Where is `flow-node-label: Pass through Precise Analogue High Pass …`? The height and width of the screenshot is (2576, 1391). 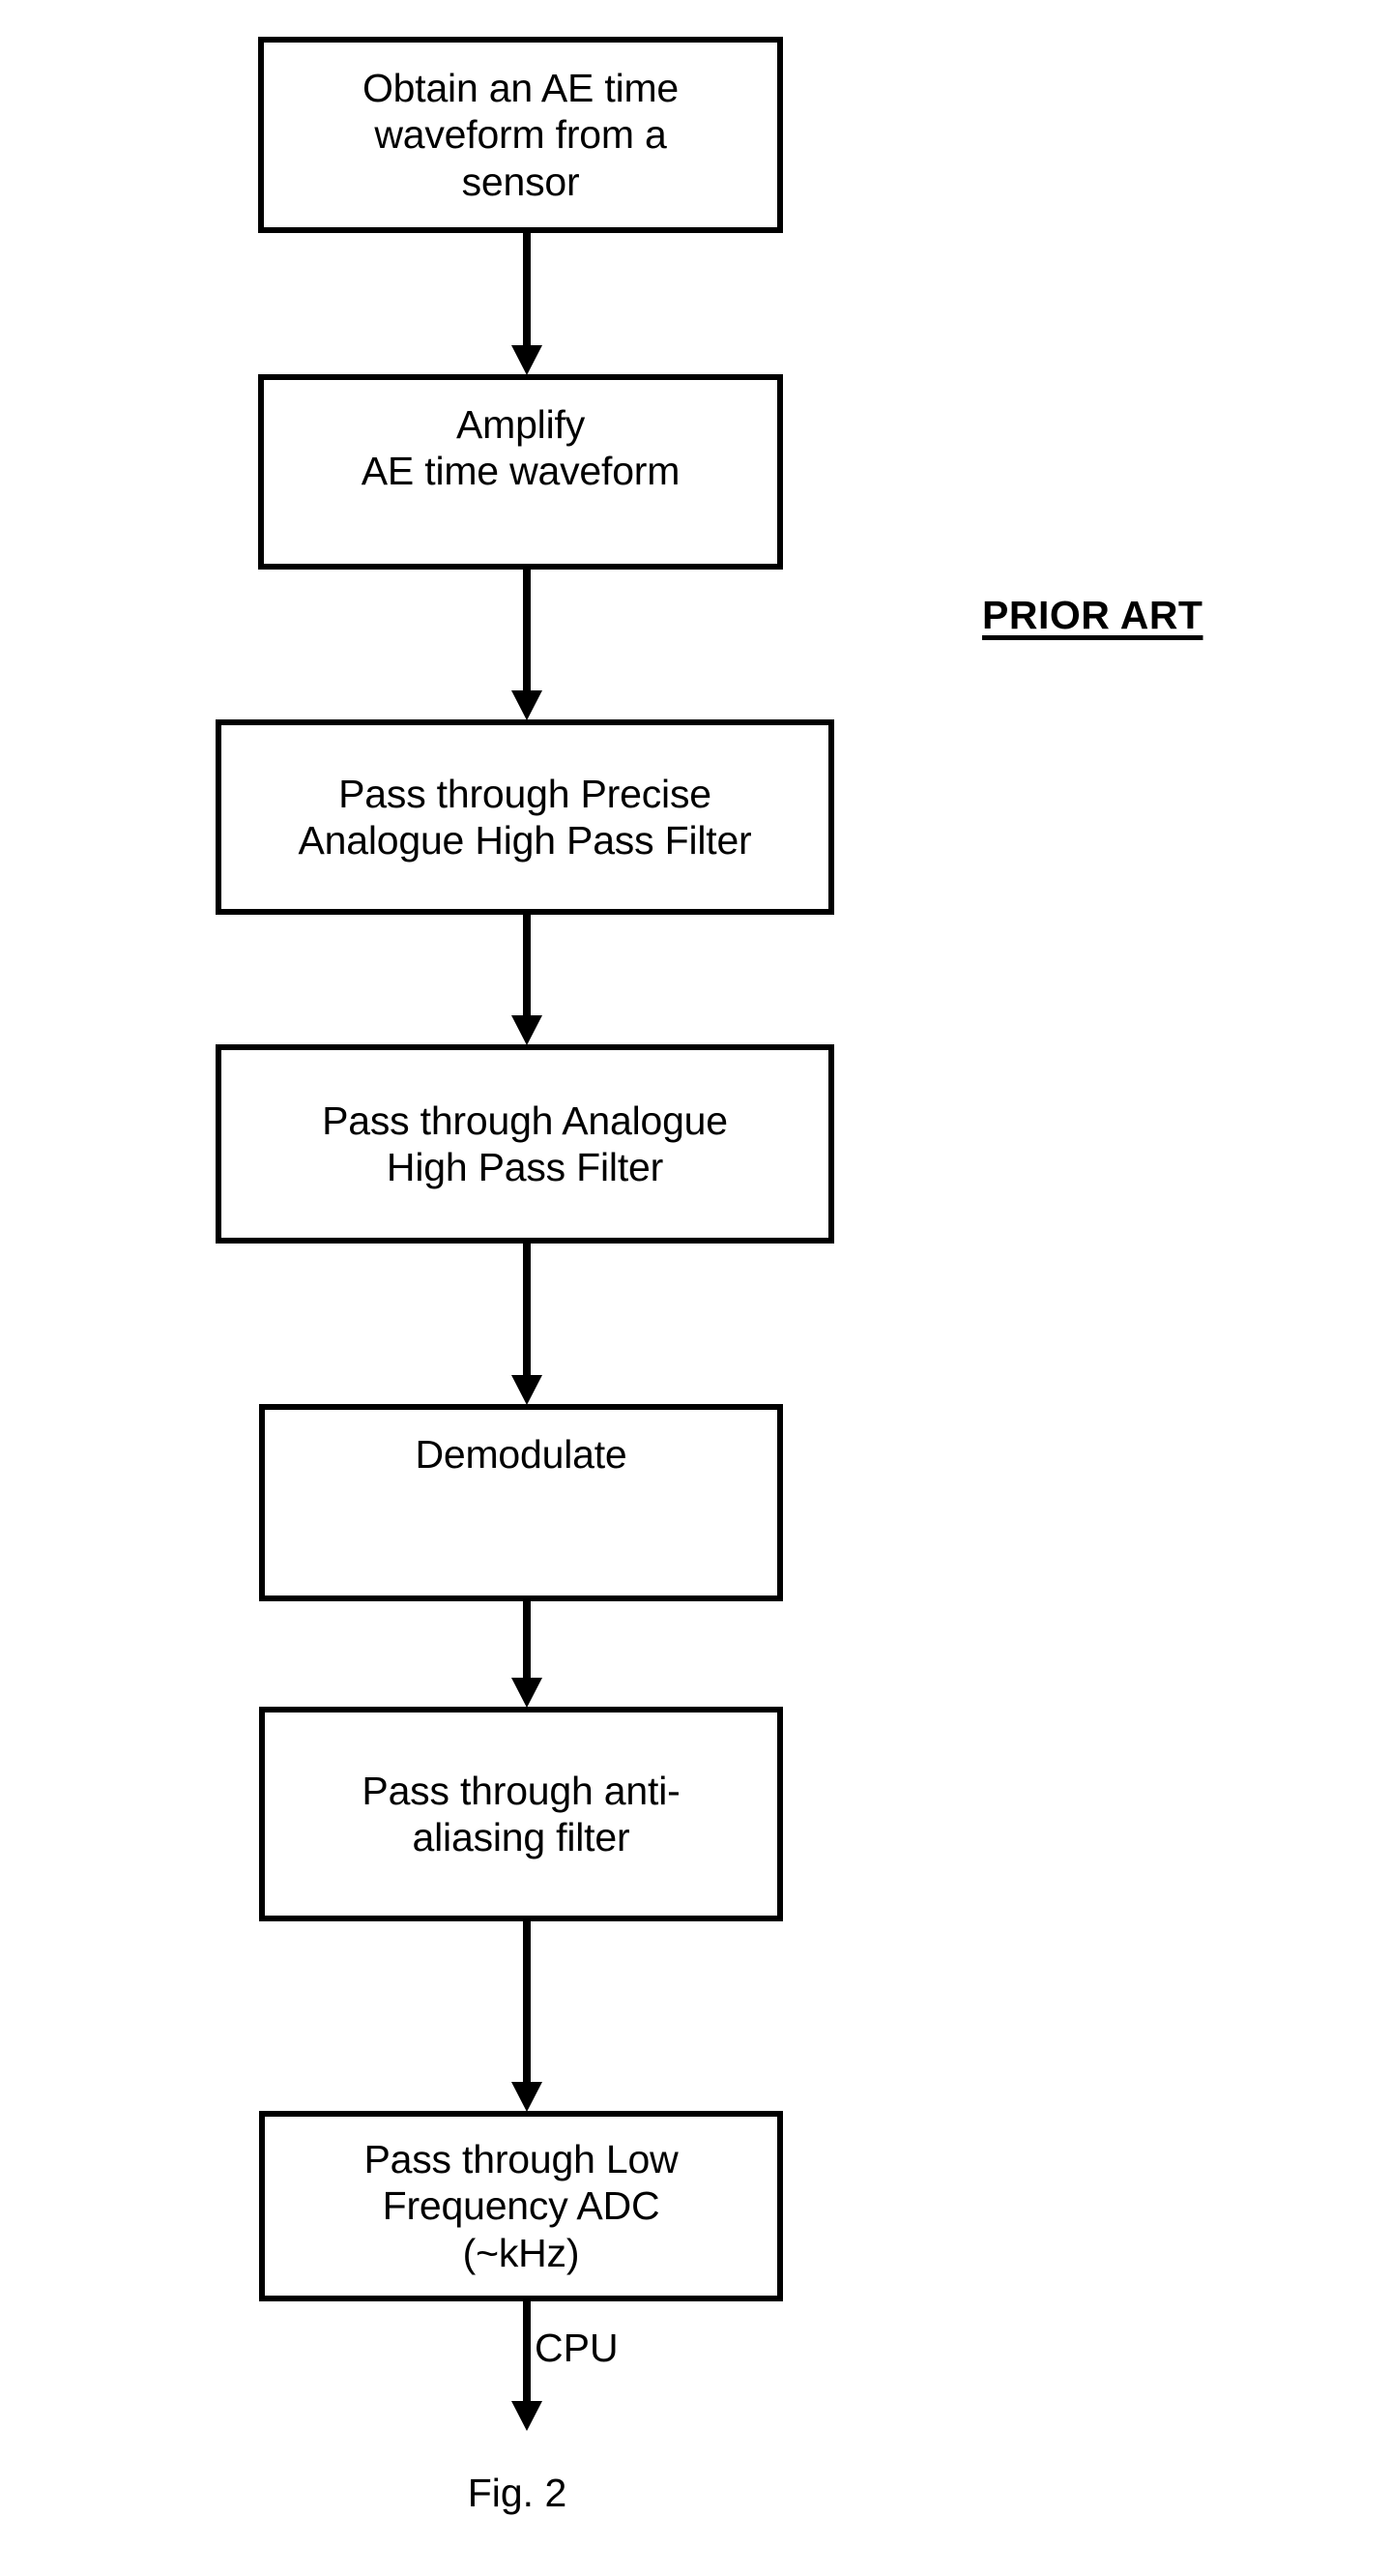
flow-node-label: Pass through Precise Analogue High Pass … is located at coordinates (525, 817).